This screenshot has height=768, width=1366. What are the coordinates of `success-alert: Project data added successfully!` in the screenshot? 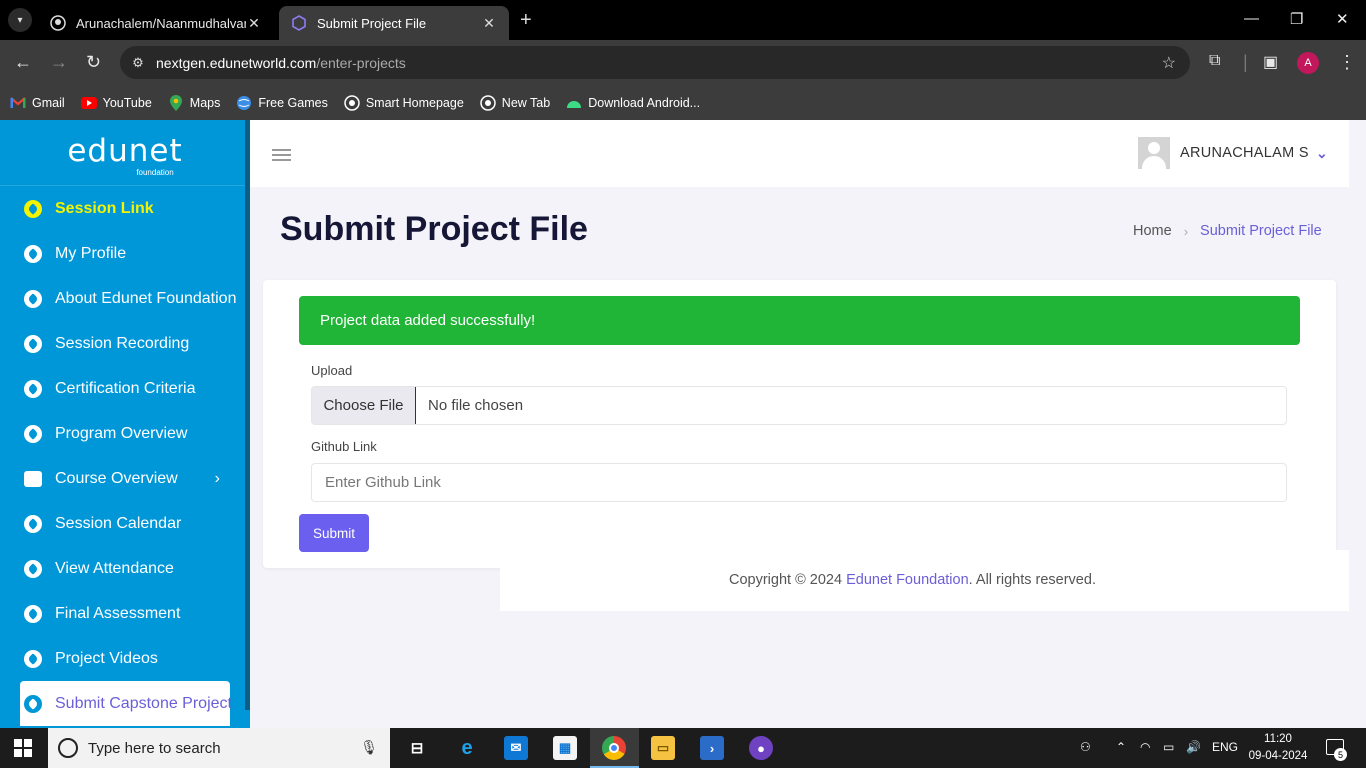 It's located at (799, 320).